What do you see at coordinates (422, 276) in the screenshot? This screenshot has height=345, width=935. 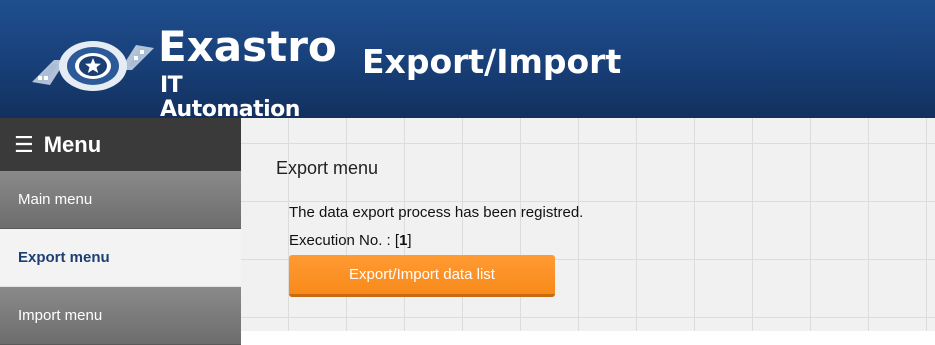 I see `export-import-data-list-button: Export/Import data list` at bounding box center [422, 276].